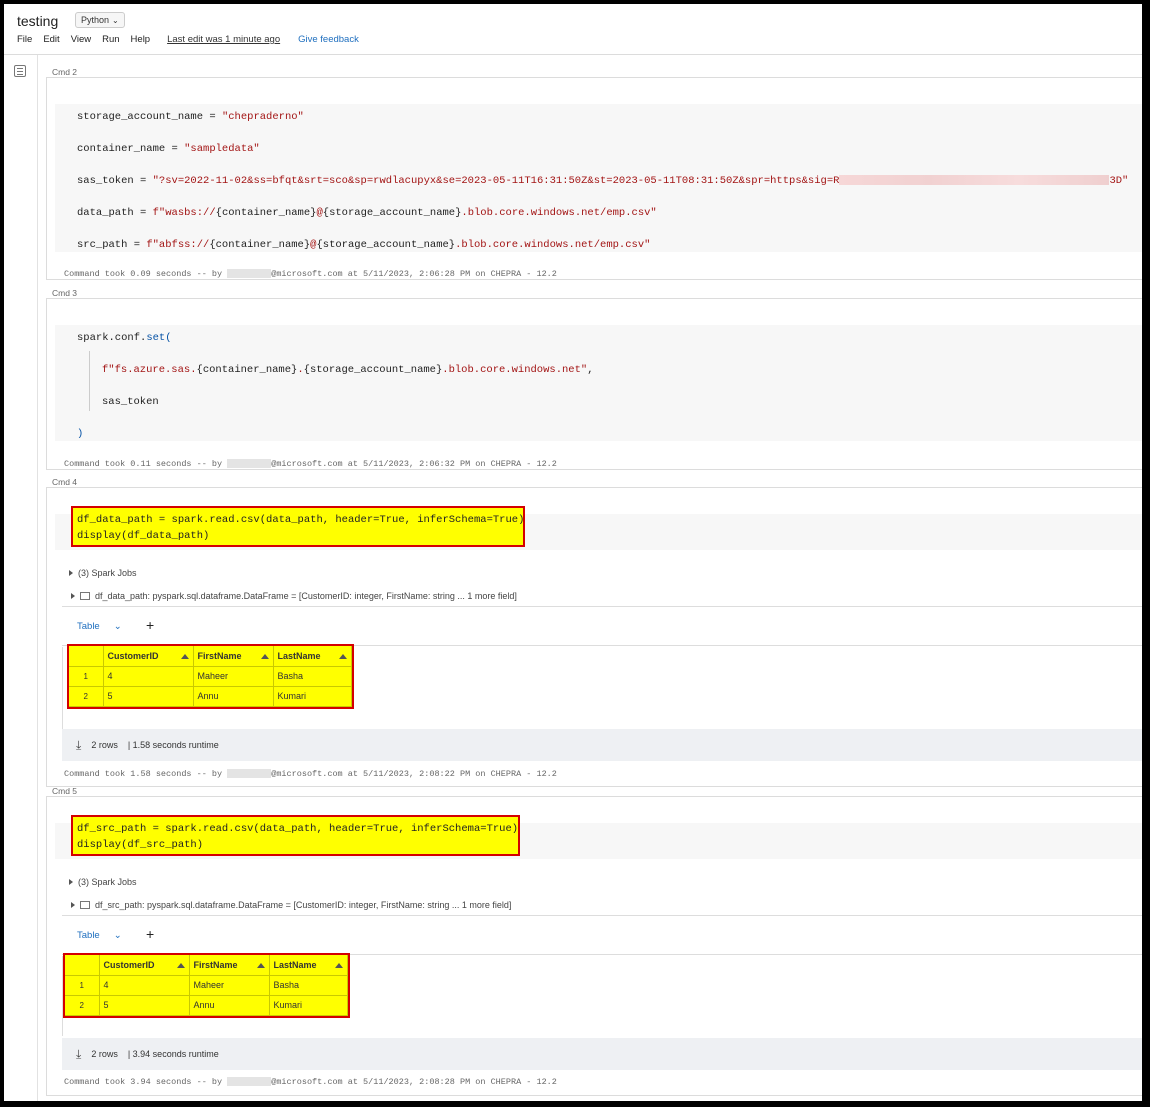 The image size is (1150, 1107). What do you see at coordinates (130, 402) in the screenshot?
I see `code-line: sas_token` at bounding box center [130, 402].